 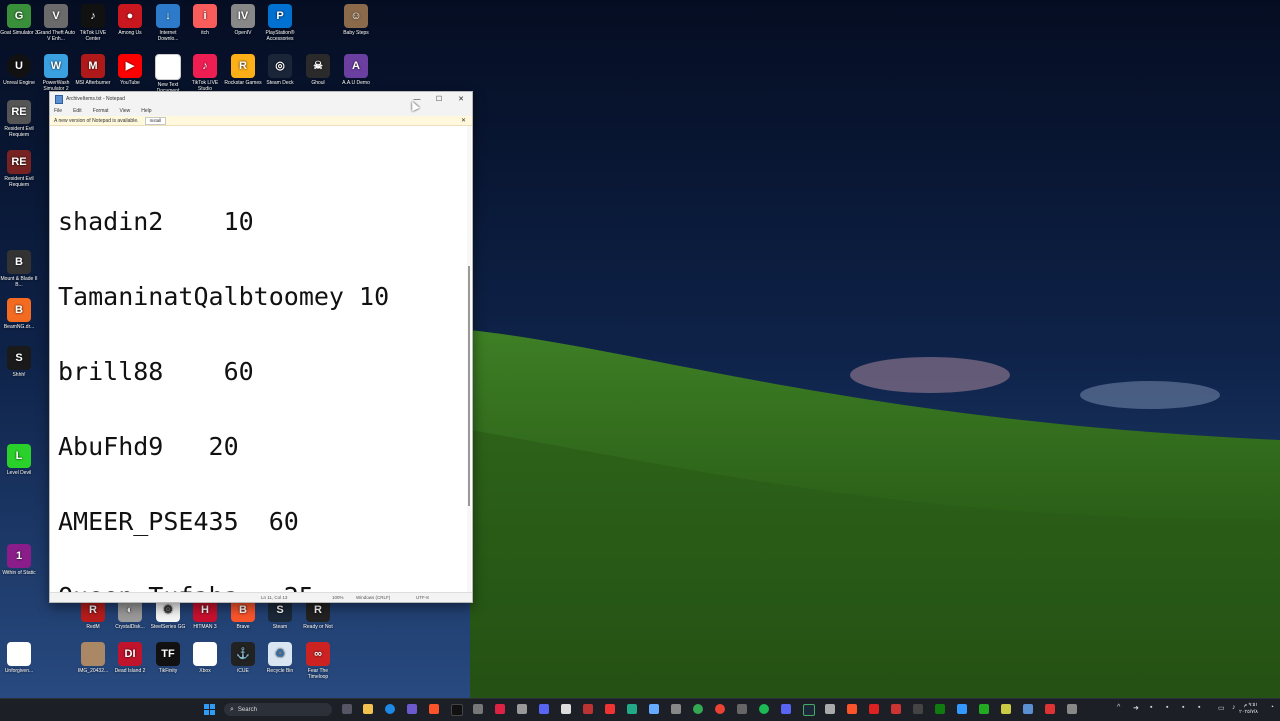 I want to click on desktop-icon-resident-evil-2: RE Resident Evil Requiem, so click(x=19, y=169).